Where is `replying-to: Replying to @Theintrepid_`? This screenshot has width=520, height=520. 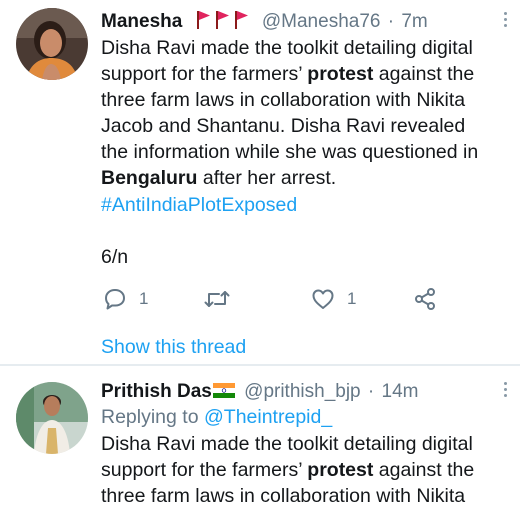
replying-to: Replying to @Theintrepid_ is located at coordinates (295, 417).